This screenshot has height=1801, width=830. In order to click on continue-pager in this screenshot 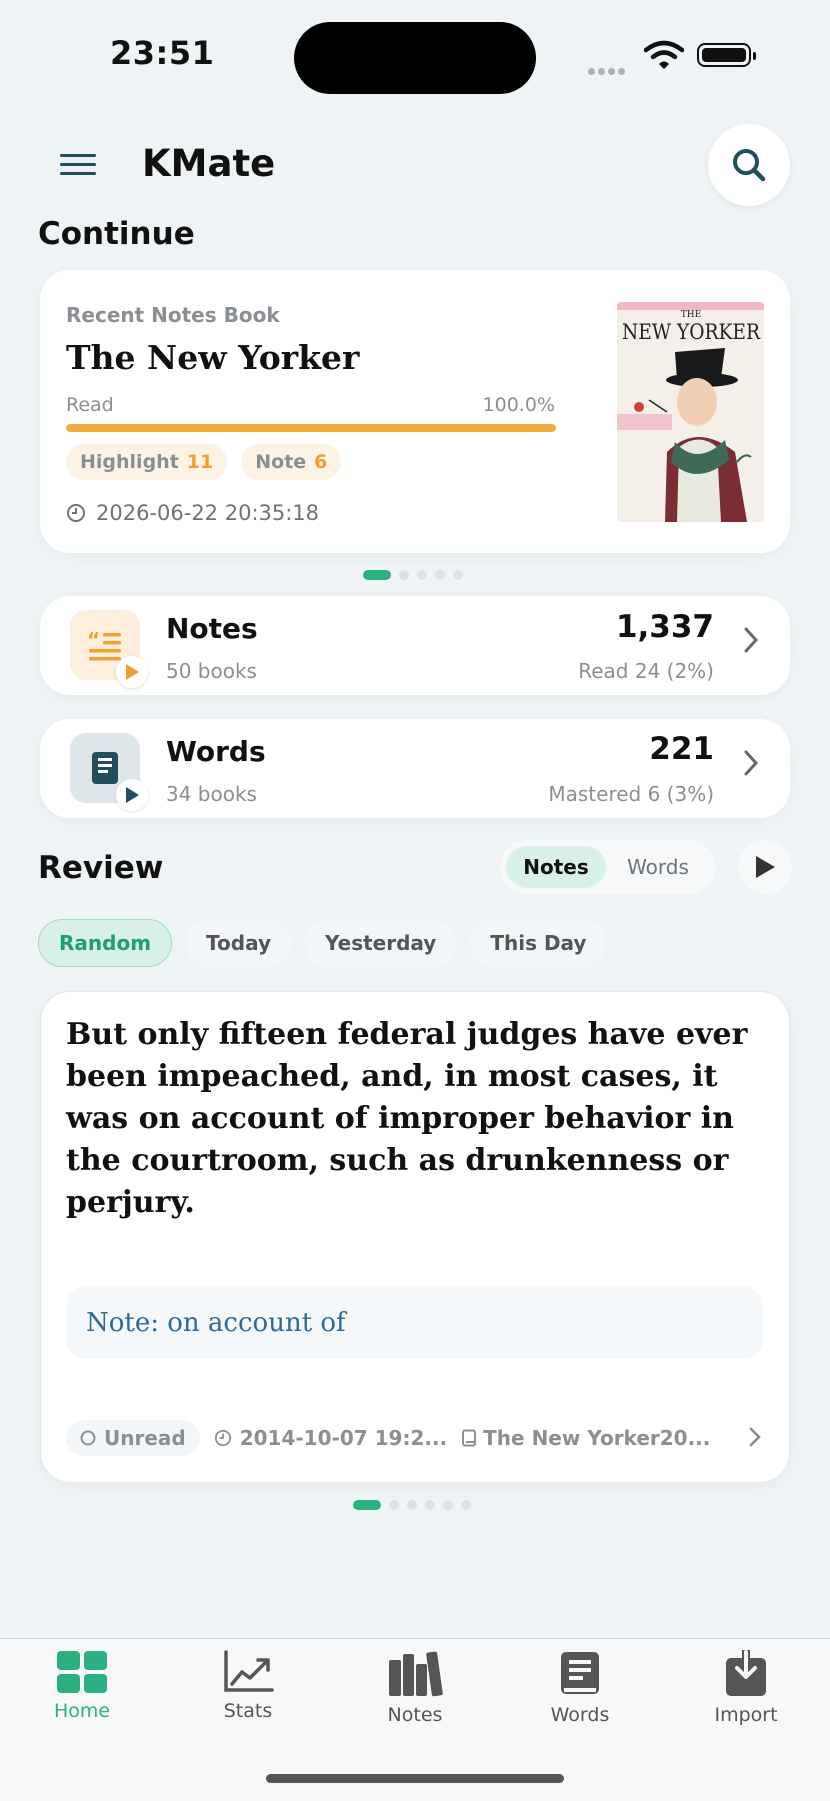, I will do `click(413, 575)`.